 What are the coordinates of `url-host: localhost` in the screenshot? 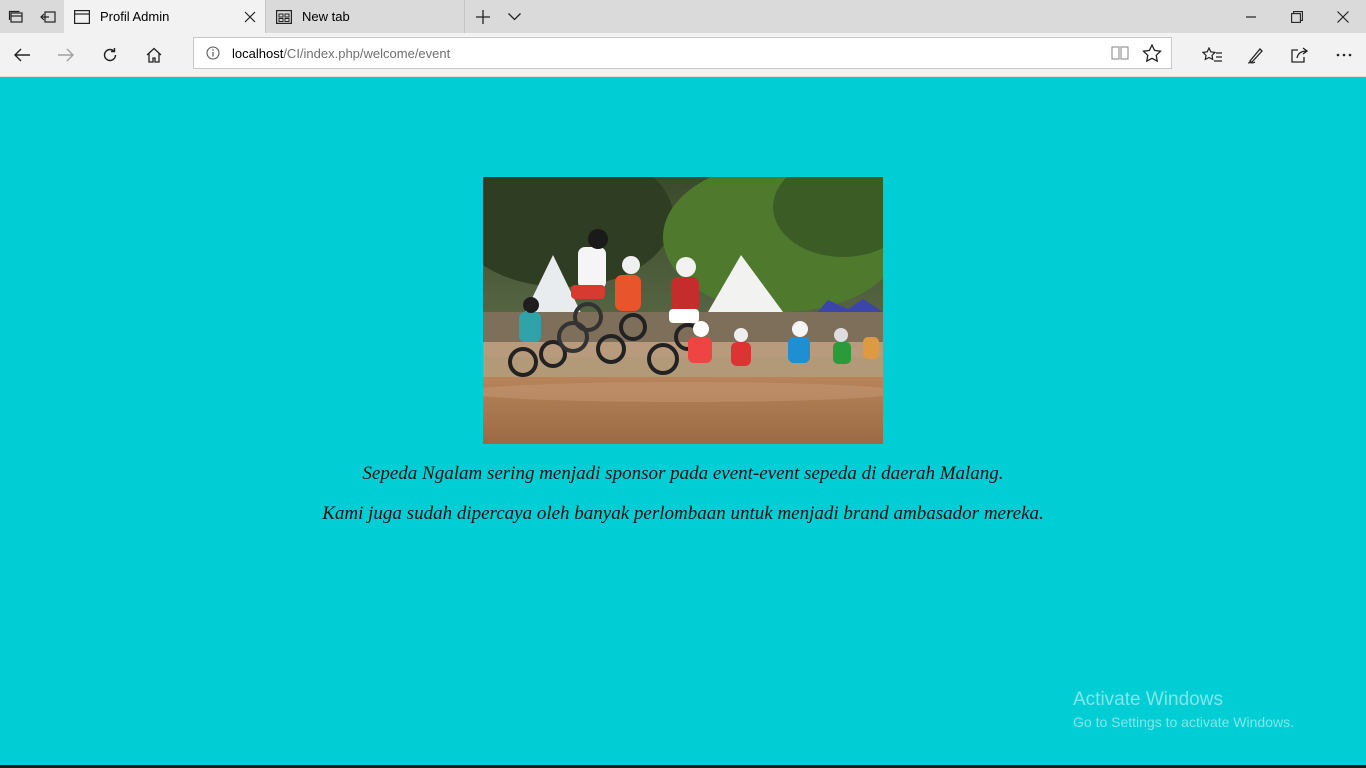 It's located at (258, 53).